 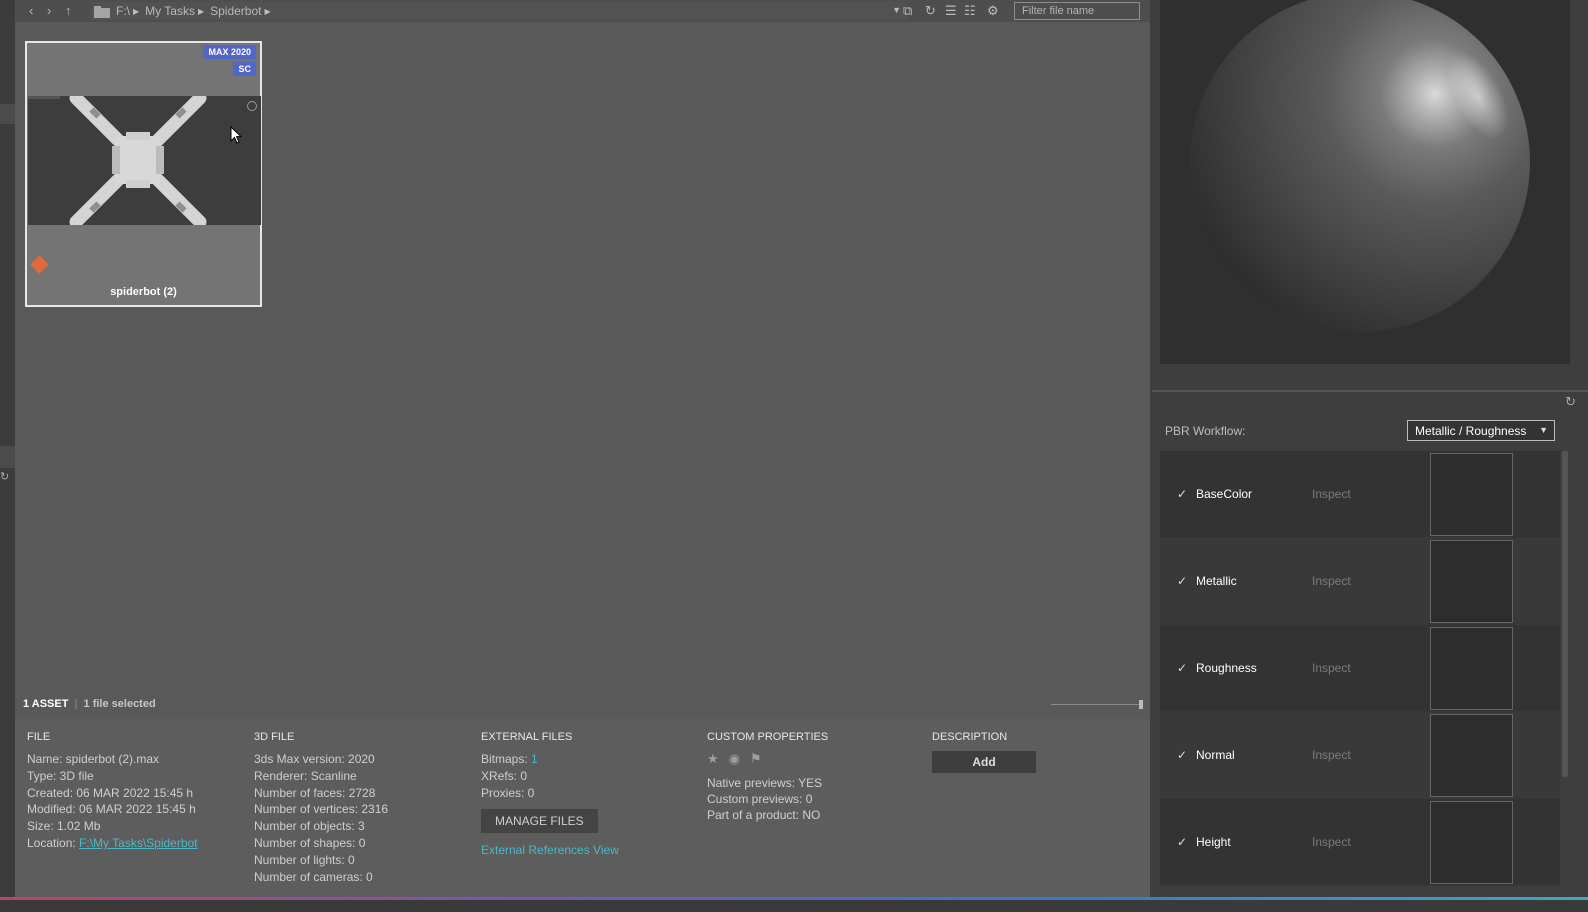 What do you see at coordinates (1565, 614) in the screenshot?
I see `channel-list-scrollbar` at bounding box center [1565, 614].